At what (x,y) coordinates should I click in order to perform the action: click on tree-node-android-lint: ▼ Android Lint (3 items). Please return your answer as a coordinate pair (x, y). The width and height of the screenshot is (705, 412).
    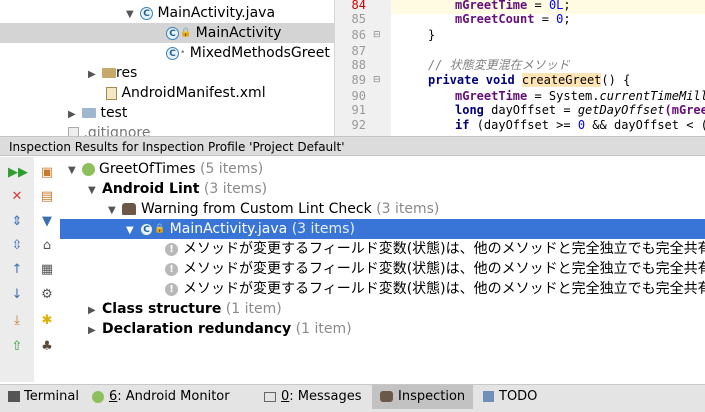
    Looking at the image, I should click on (382, 189).